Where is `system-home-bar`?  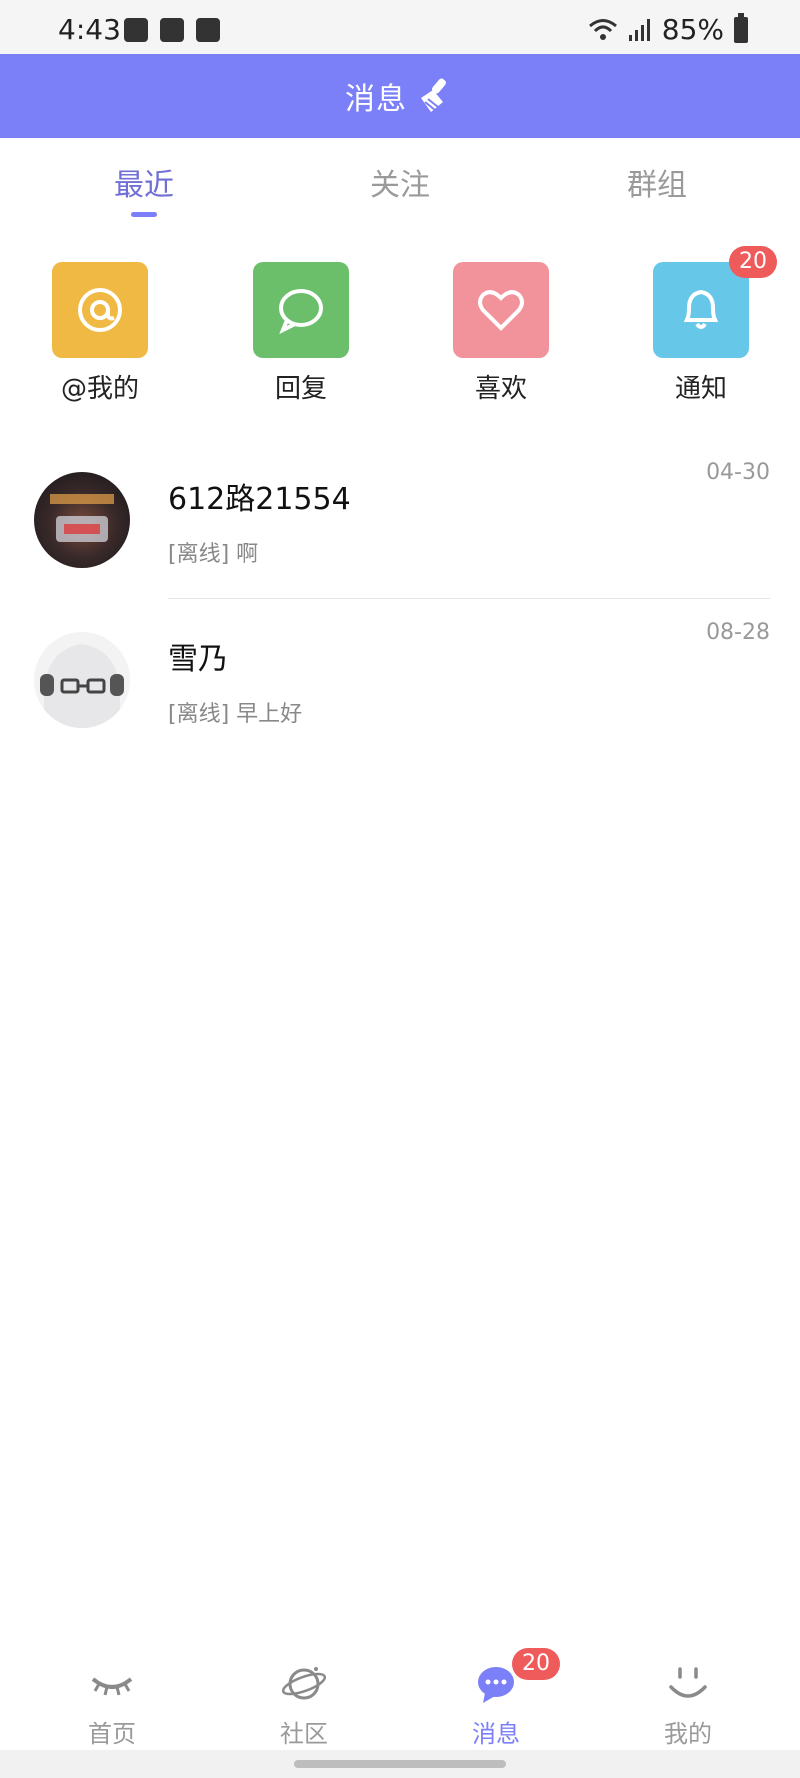 system-home-bar is located at coordinates (400, 1764).